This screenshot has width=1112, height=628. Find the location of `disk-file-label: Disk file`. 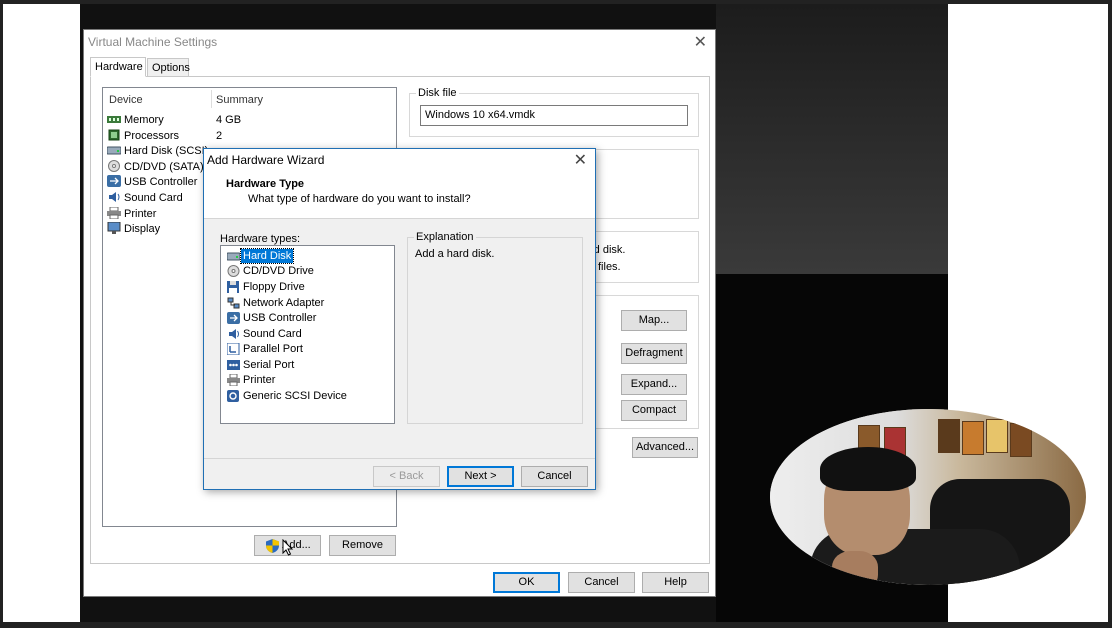

disk-file-label: Disk file is located at coordinates (437, 93).